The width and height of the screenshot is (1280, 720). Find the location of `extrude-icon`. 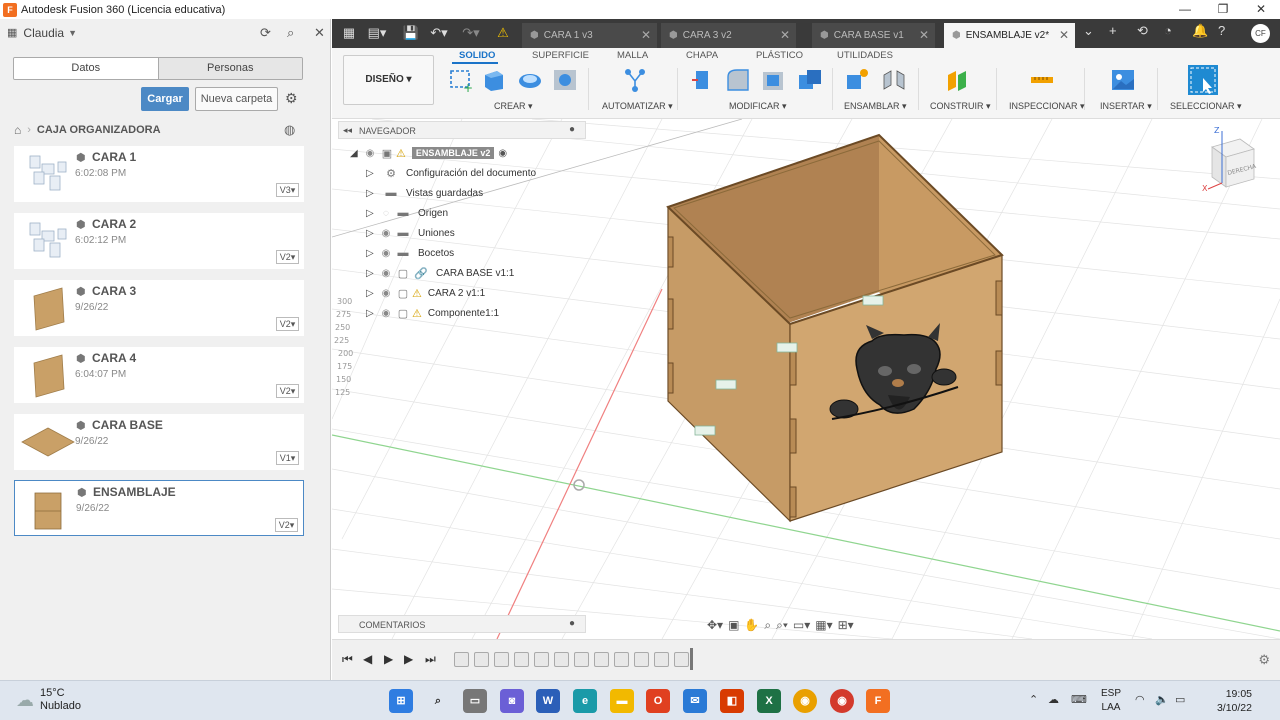

extrude-icon is located at coordinates (494, 80).